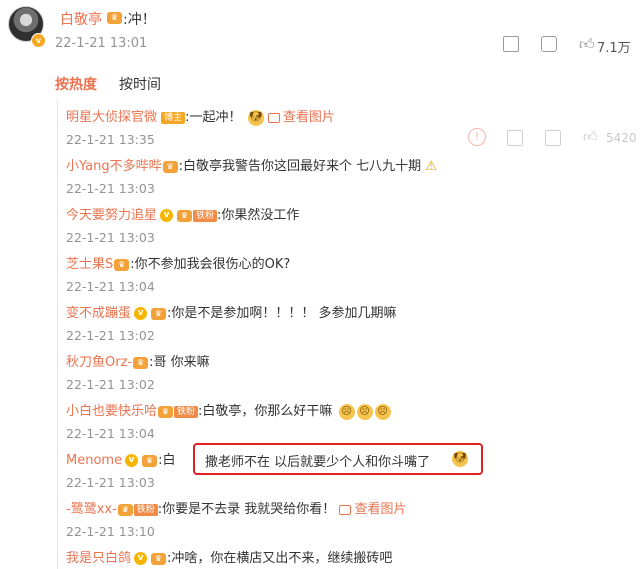  What do you see at coordinates (210, 264) in the screenshot?
I see `comment-text: :你不参加我会很伤心的OK?` at bounding box center [210, 264].